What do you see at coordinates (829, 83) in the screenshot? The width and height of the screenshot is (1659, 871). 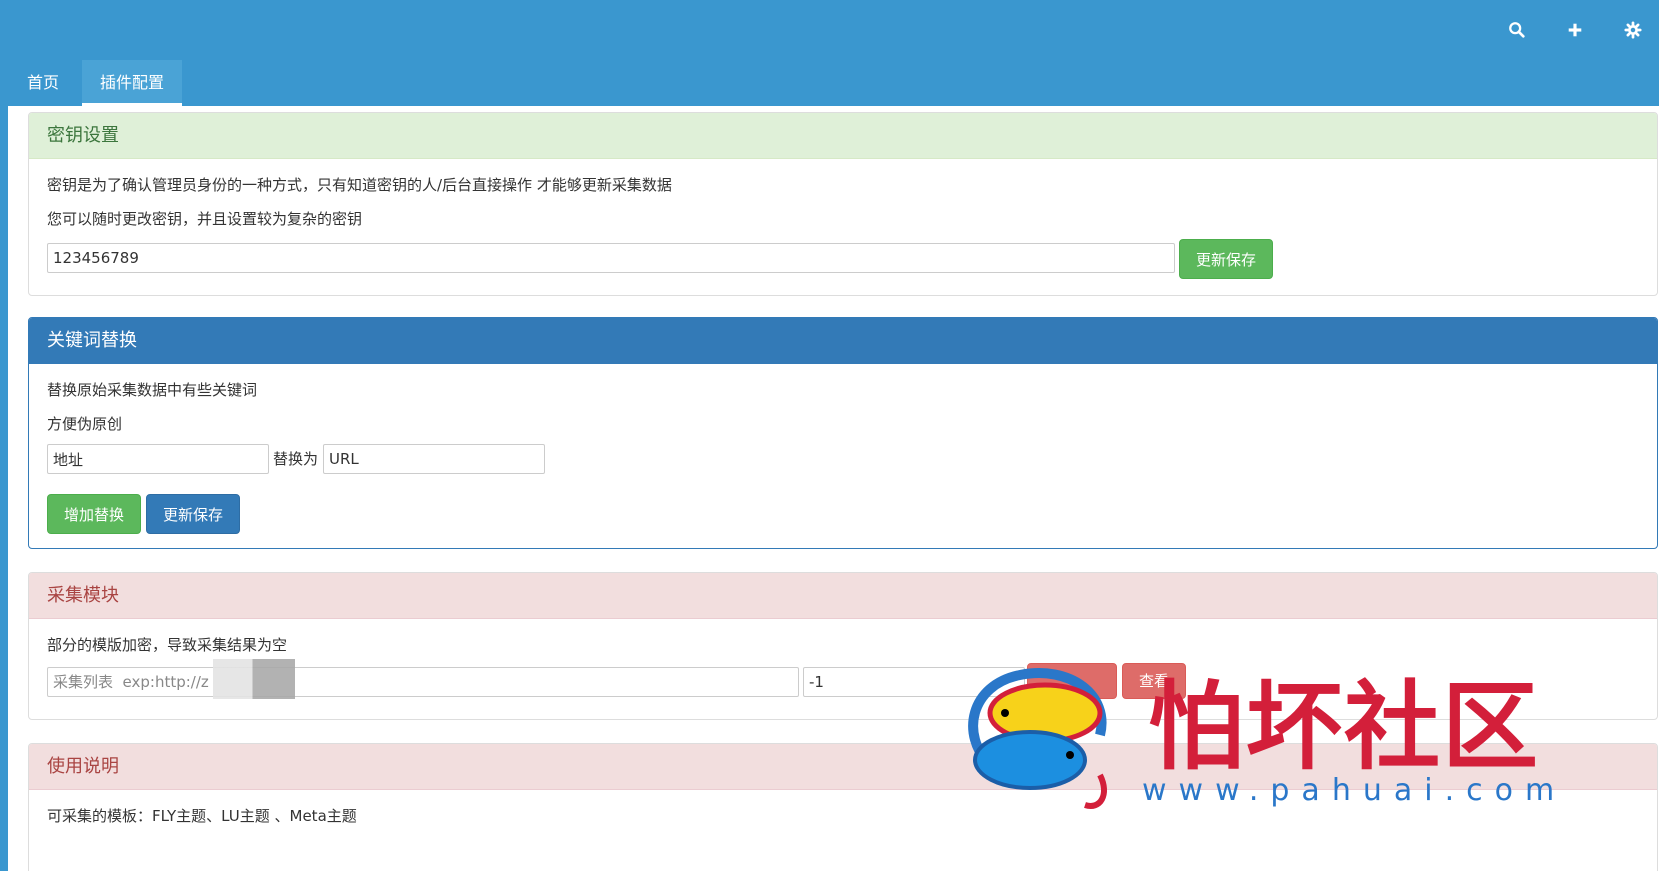 I see `tab-bar: 首页 插件配置` at bounding box center [829, 83].